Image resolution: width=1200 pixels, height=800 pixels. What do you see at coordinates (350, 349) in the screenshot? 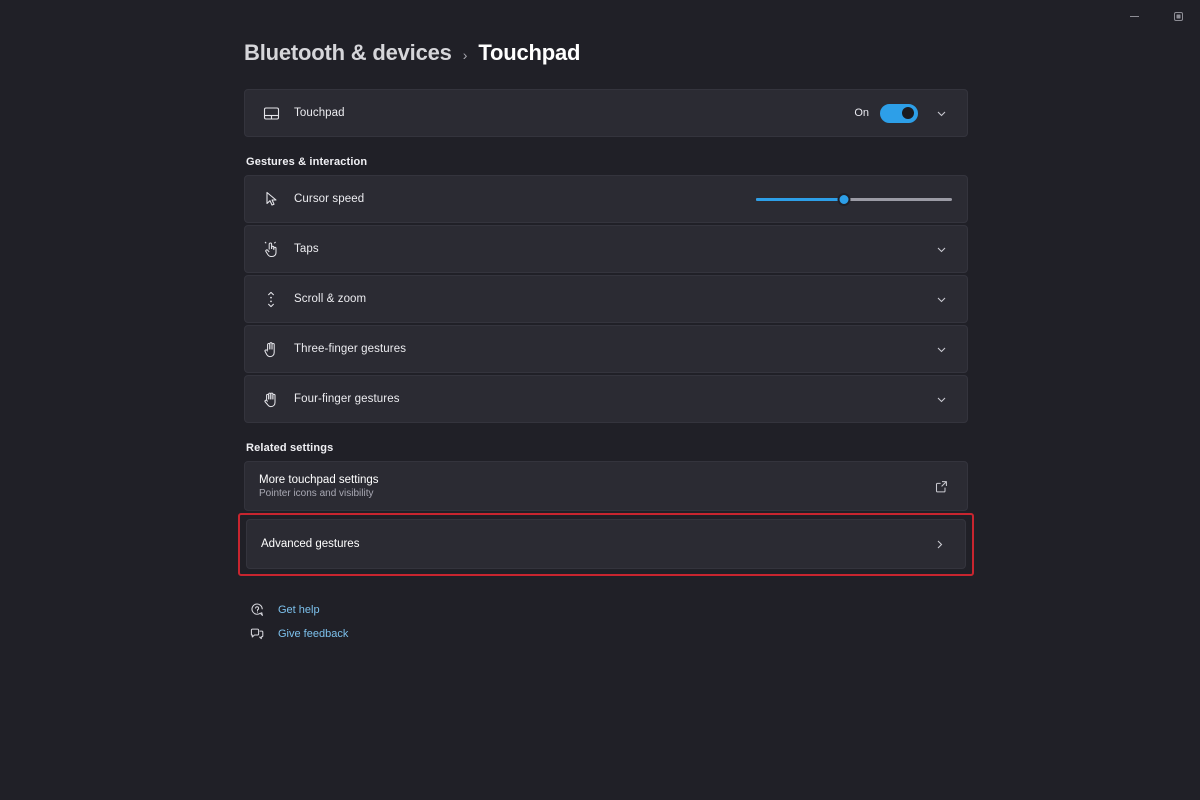
I see `three-finger-gestures-label: Three-finger gestures` at bounding box center [350, 349].